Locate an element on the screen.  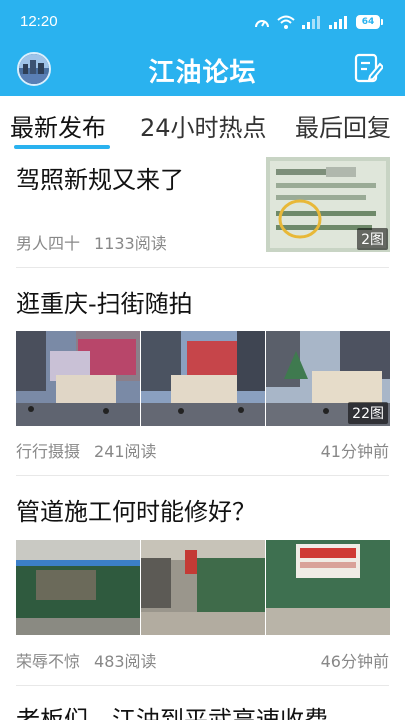
post-meta: 荣辱不惊 483阅读 is located at coordinates (86, 660).